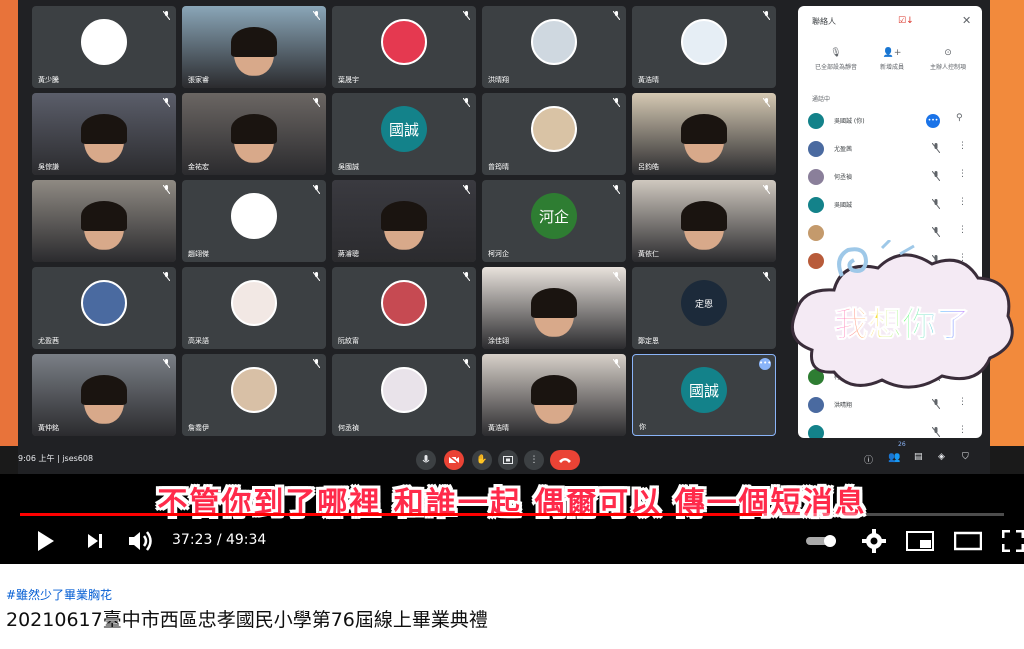 This screenshot has width=1024, height=649. Describe the element at coordinates (642, 427) in the screenshot. I see `participant-name: 你` at that location.